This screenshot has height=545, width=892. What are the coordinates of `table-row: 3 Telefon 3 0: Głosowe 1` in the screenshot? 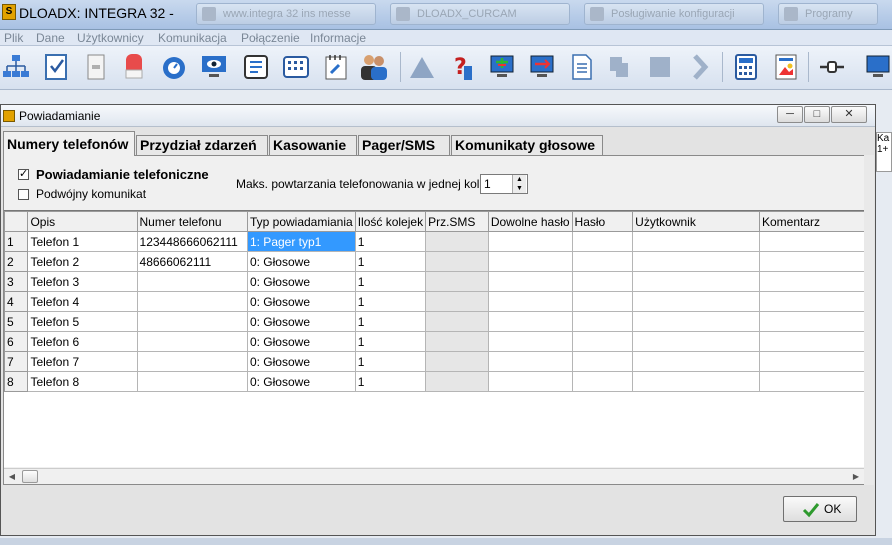 It's located at (434, 281).